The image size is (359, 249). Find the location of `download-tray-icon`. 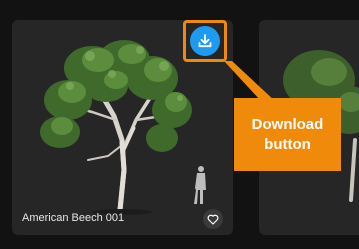

download-tray-icon is located at coordinates (205, 41).